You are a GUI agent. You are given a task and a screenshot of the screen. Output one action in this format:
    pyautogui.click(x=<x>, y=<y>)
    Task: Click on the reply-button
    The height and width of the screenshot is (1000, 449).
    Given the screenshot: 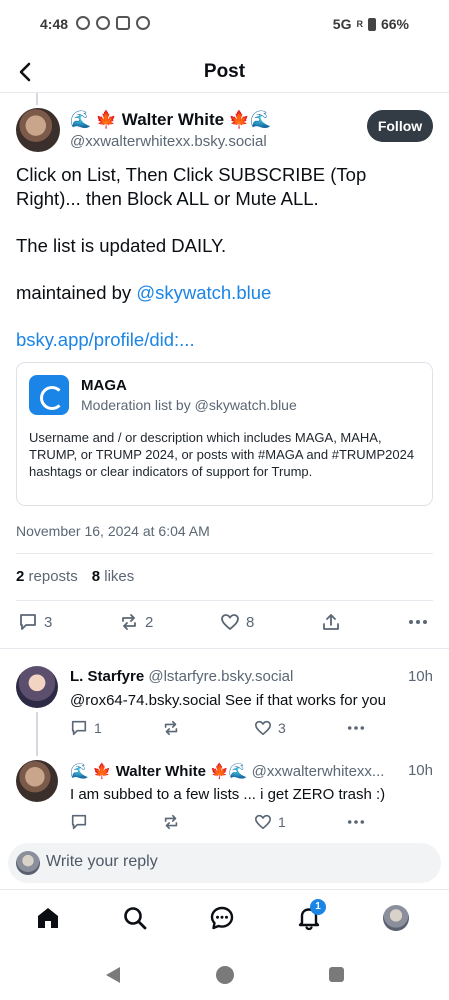 What is the action you would take?
    pyautogui.click(x=82, y=822)
    